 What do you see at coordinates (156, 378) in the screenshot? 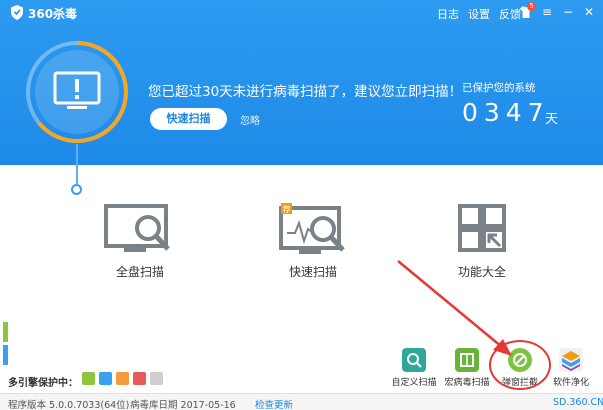
I see `bitdefender-engine-icon` at bounding box center [156, 378].